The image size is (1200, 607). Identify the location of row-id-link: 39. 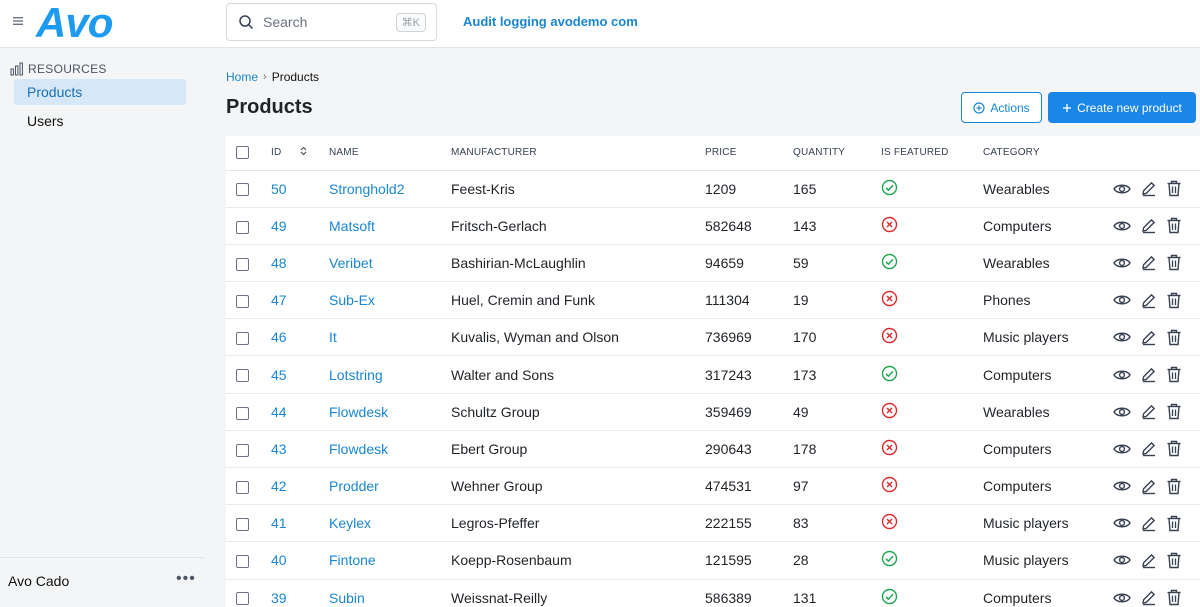
(279, 598).